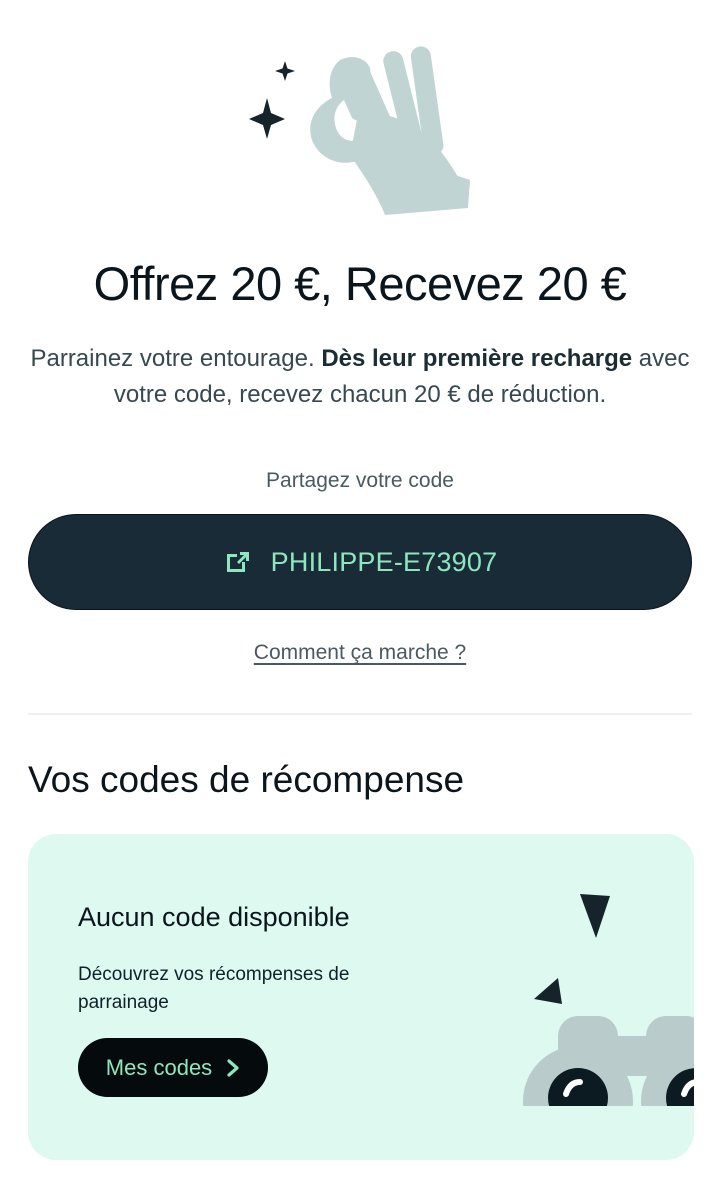 This screenshot has width=720, height=1200. What do you see at coordinates (246, 779) in the screenshot?
I see `rewards-section-title: Vos codes de récompense` at bounding box center [246, 779].